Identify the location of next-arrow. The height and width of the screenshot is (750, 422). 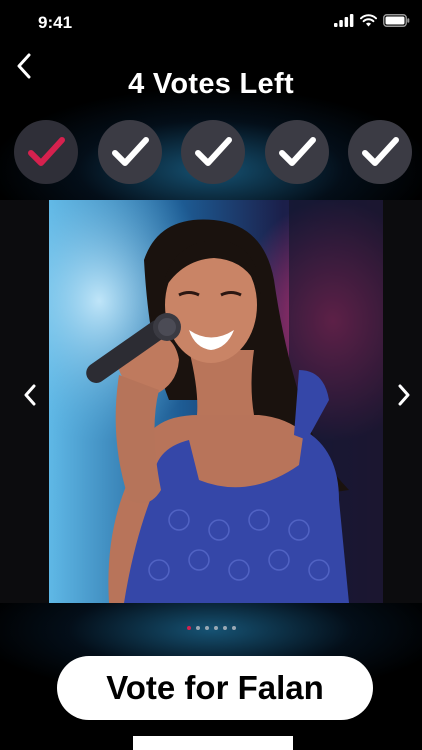
(404, 395).